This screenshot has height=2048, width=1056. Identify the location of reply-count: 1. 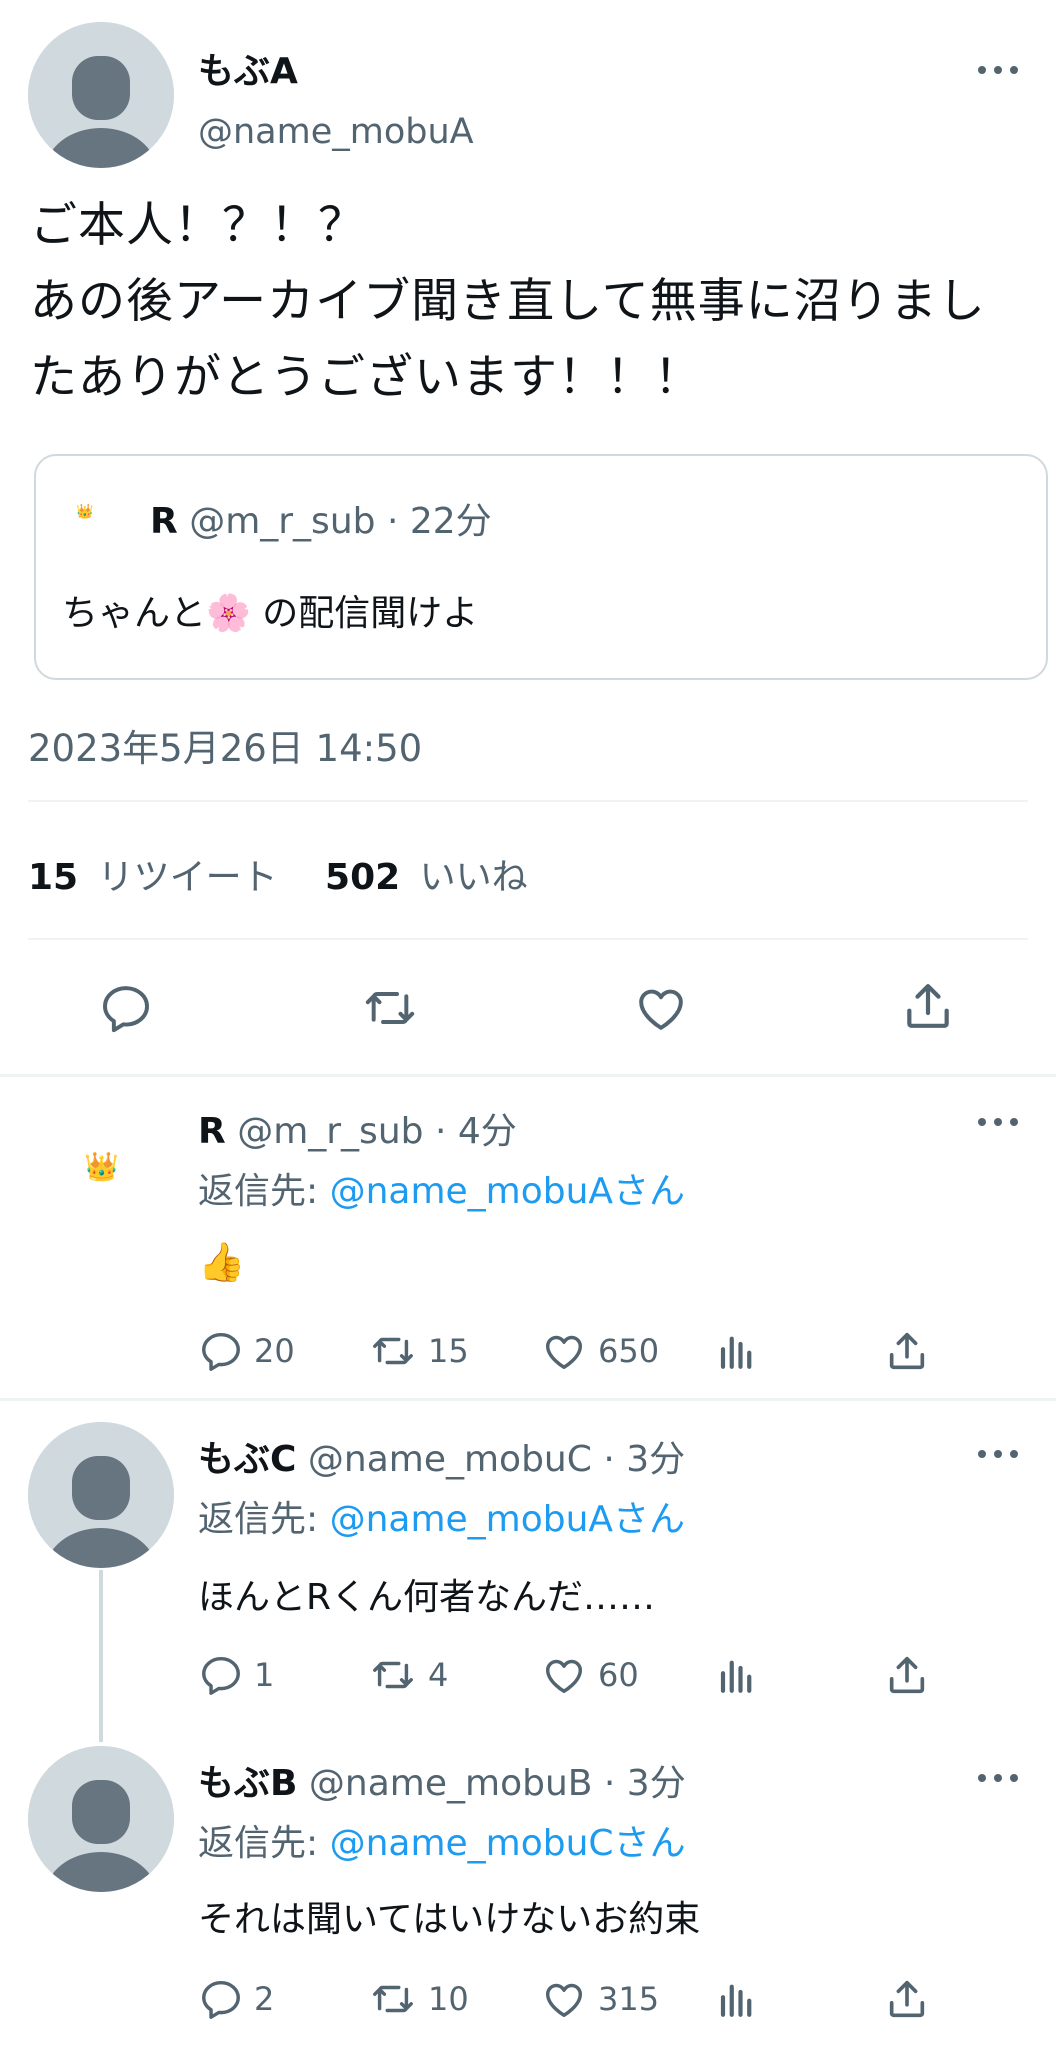
(264, 1675).